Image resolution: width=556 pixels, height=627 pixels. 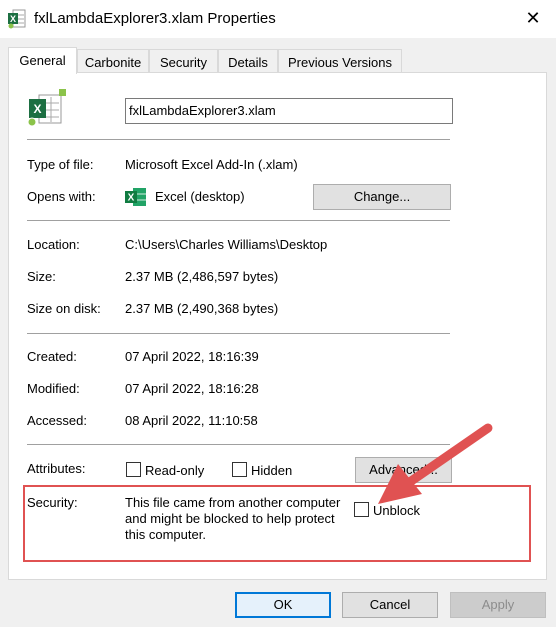 I want to click on location-value: C:\Users\Charles Williams\Desktop, so click(x=226, y=244).